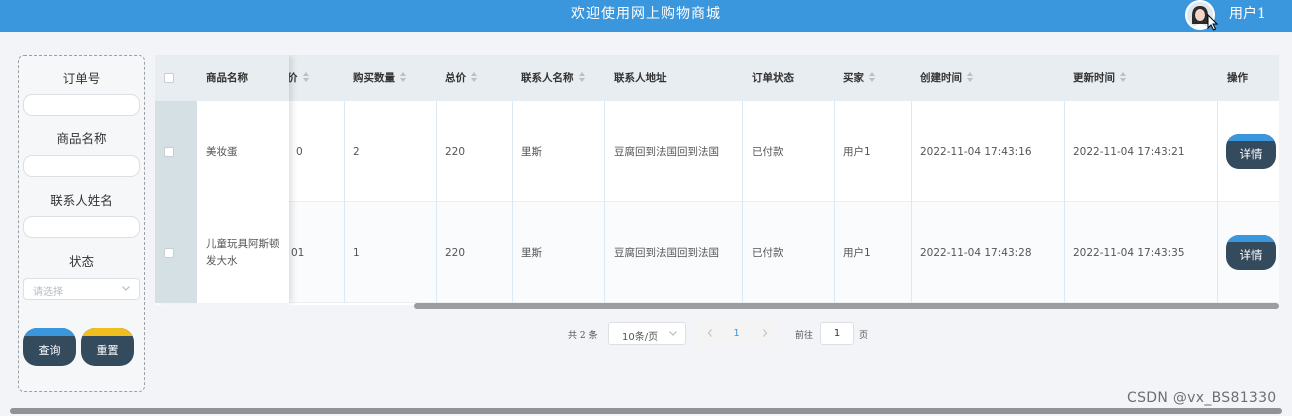  What do you see at coordinates (1213, 22) in the screenshot?
I see `cursor-pointer-icon` at bounding box center [1213, 22].